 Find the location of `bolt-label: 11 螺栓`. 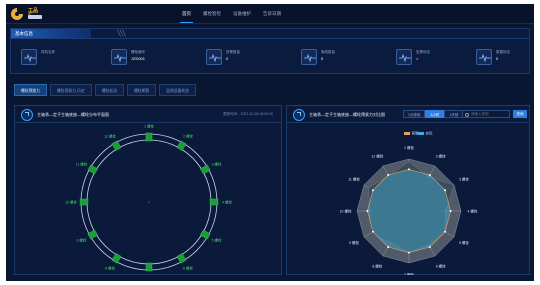

bolt-label: 11 螺栓 is located at coordinates (82, 164).